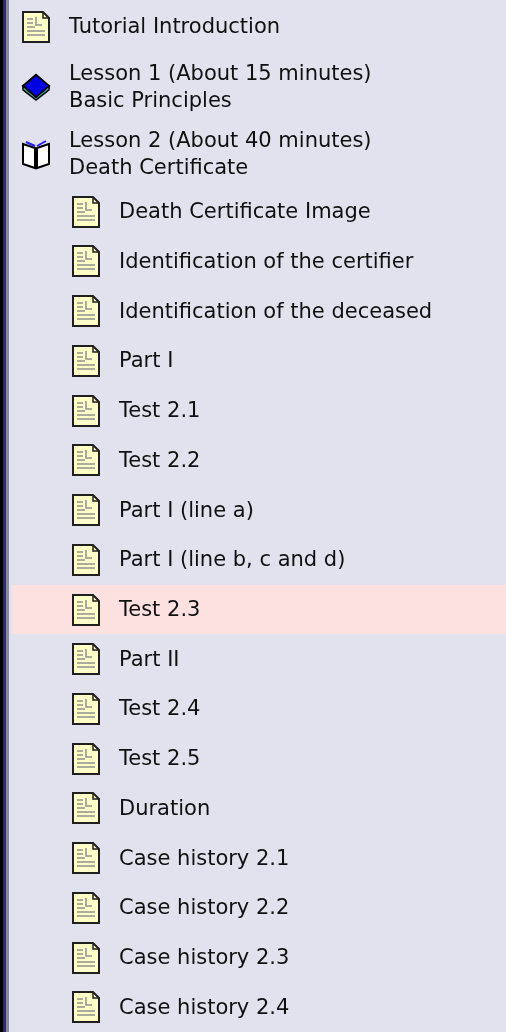  Describe the element at coordinates (160, 460) in the screenshot. I see `item-title: Test 2.2` at that location.